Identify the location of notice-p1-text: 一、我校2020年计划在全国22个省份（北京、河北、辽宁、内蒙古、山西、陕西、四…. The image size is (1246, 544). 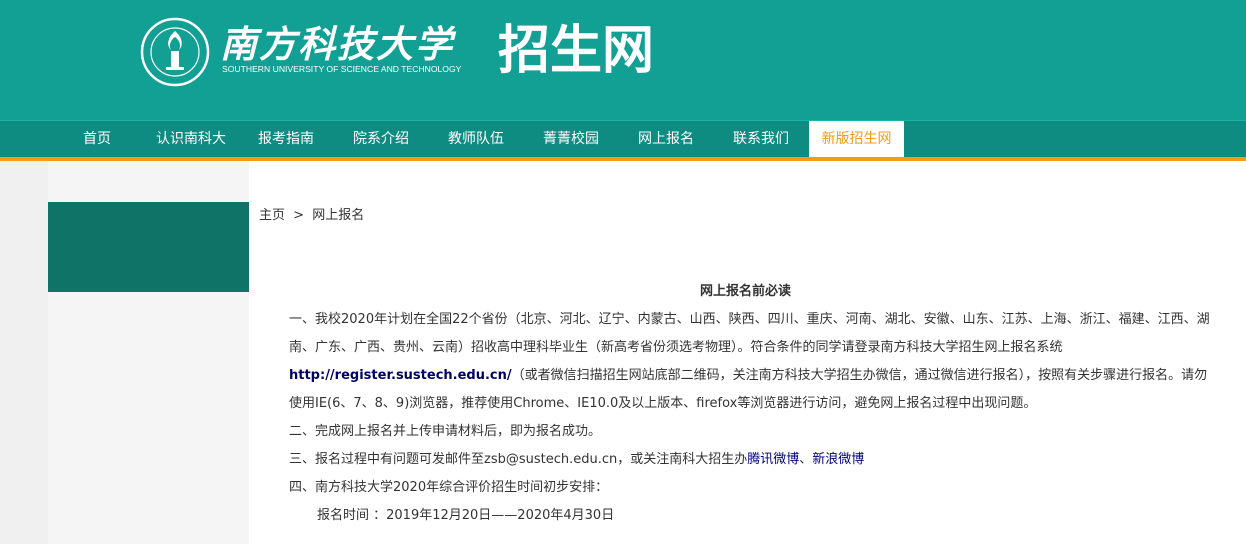
(749, 333).